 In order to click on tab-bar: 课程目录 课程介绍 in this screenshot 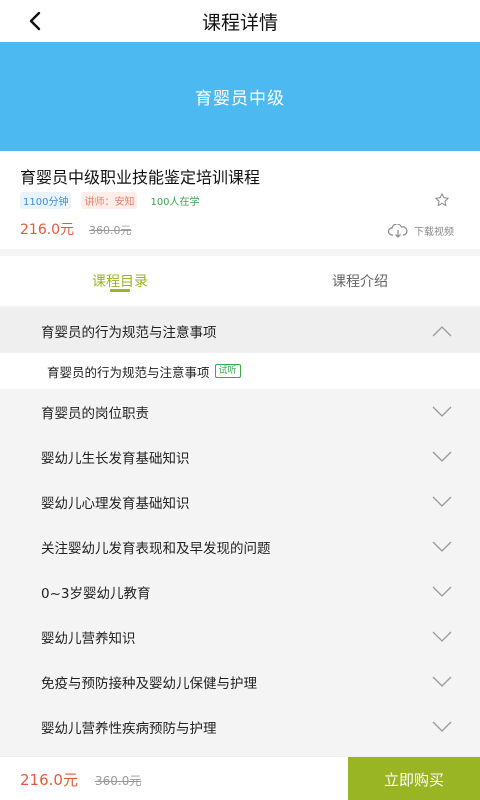, I will do `click(240, 281)`.